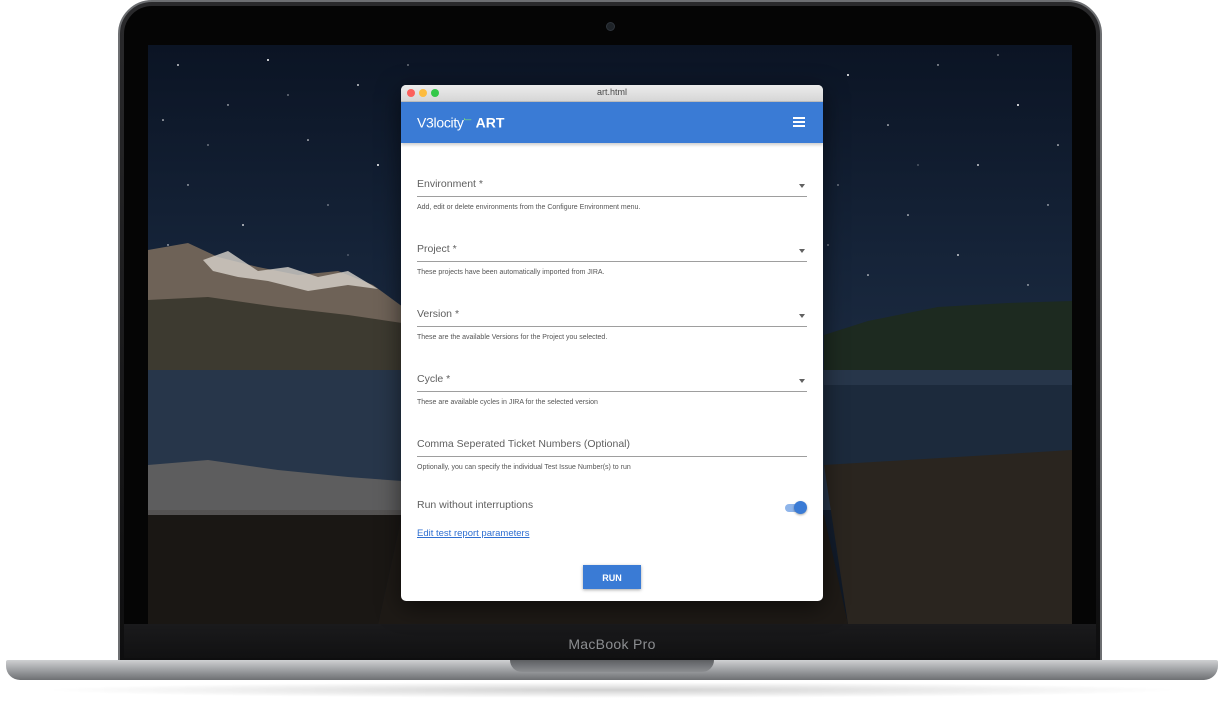  What do you see at coordinates (612, 644) in the screenshot?
I see `device-label: MacBook Pro` at bounding box center [612, 644].